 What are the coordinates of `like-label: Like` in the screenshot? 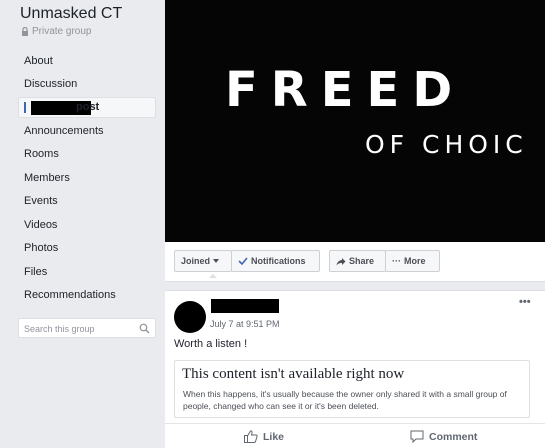 It's located at (274, 436).